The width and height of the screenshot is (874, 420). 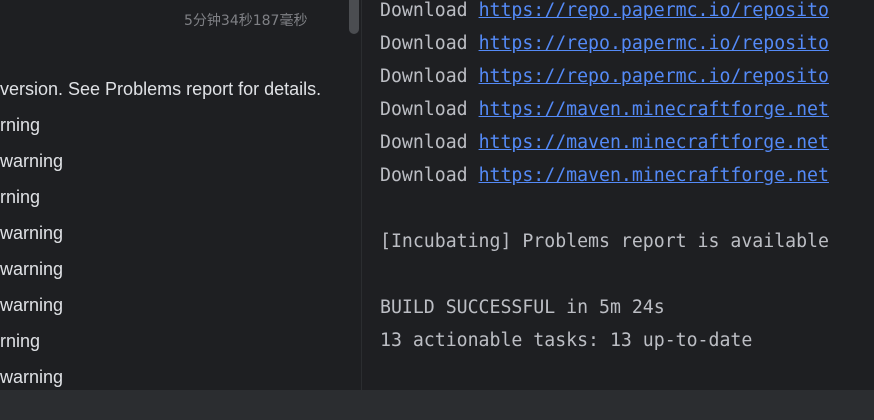 What do you see at coordinates (246, 21) in the screenshot?
I see `build-duration: 5分钟34秒187毫秒` at bounding box center [246, 21].